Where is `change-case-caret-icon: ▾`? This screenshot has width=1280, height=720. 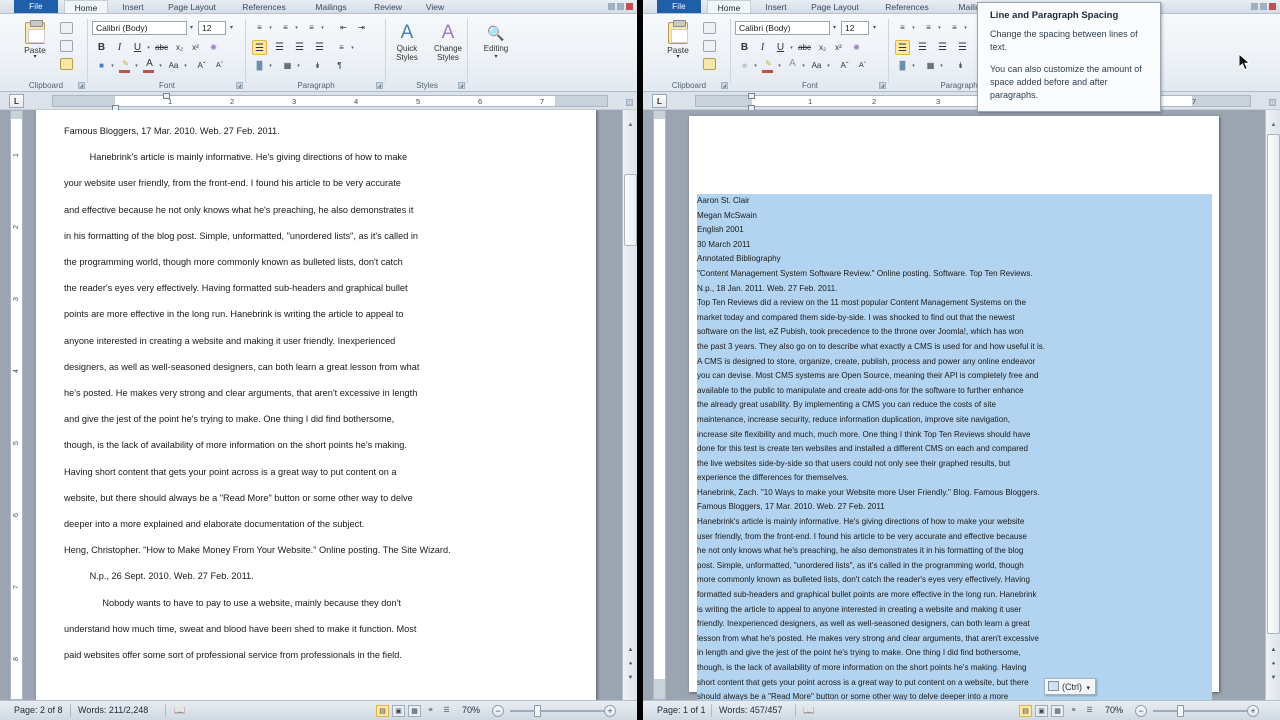 change-case-caret-icon: ▾ is located at coordinates (828, 65).